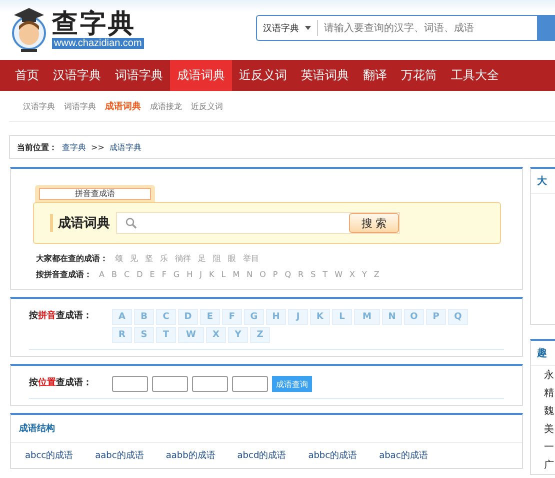 The width and height of the screenshot is (555, 478). What do you see at coordinates (292, 384) in the screenshot?
I see `query-button: 成语查询` at bounding box center [292, 384].